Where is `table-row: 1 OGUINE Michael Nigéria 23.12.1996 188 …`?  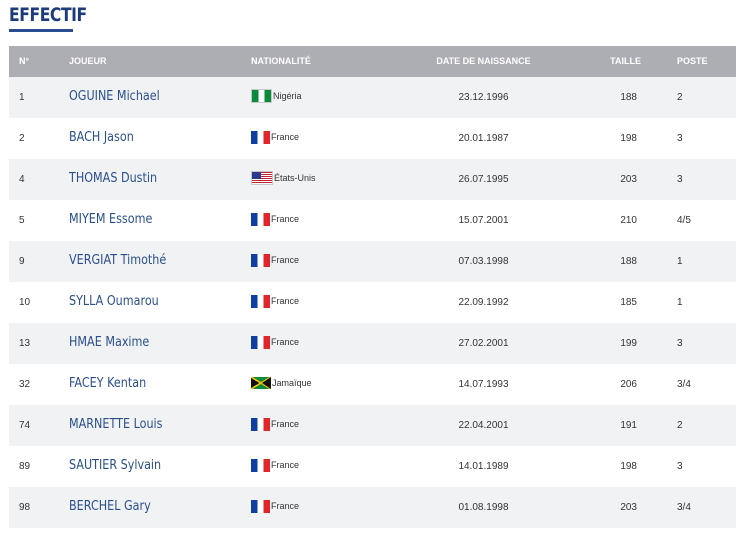
table-row: 1 OGUINE Michael Nigéria 23.12.1996 188 … is located at coordinates (372, 97).